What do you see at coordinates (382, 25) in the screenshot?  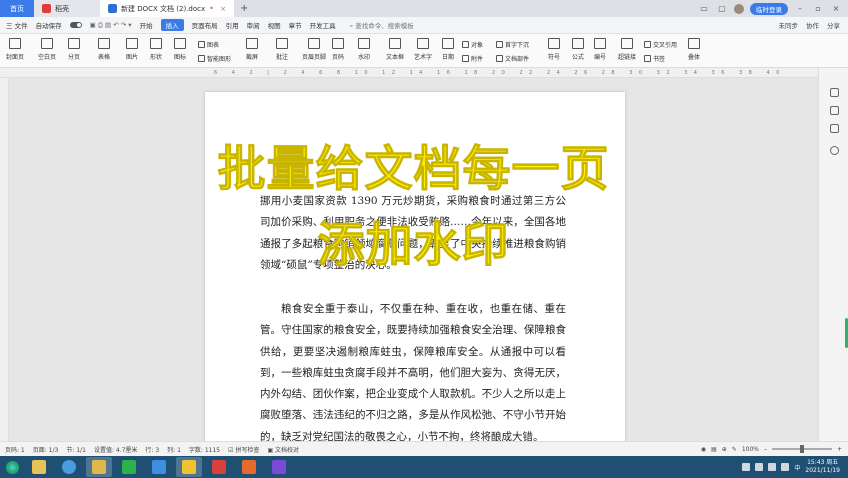 I see `command-search: ⌕ 查找命令、搜索模板` at bounding box center [382, 25].